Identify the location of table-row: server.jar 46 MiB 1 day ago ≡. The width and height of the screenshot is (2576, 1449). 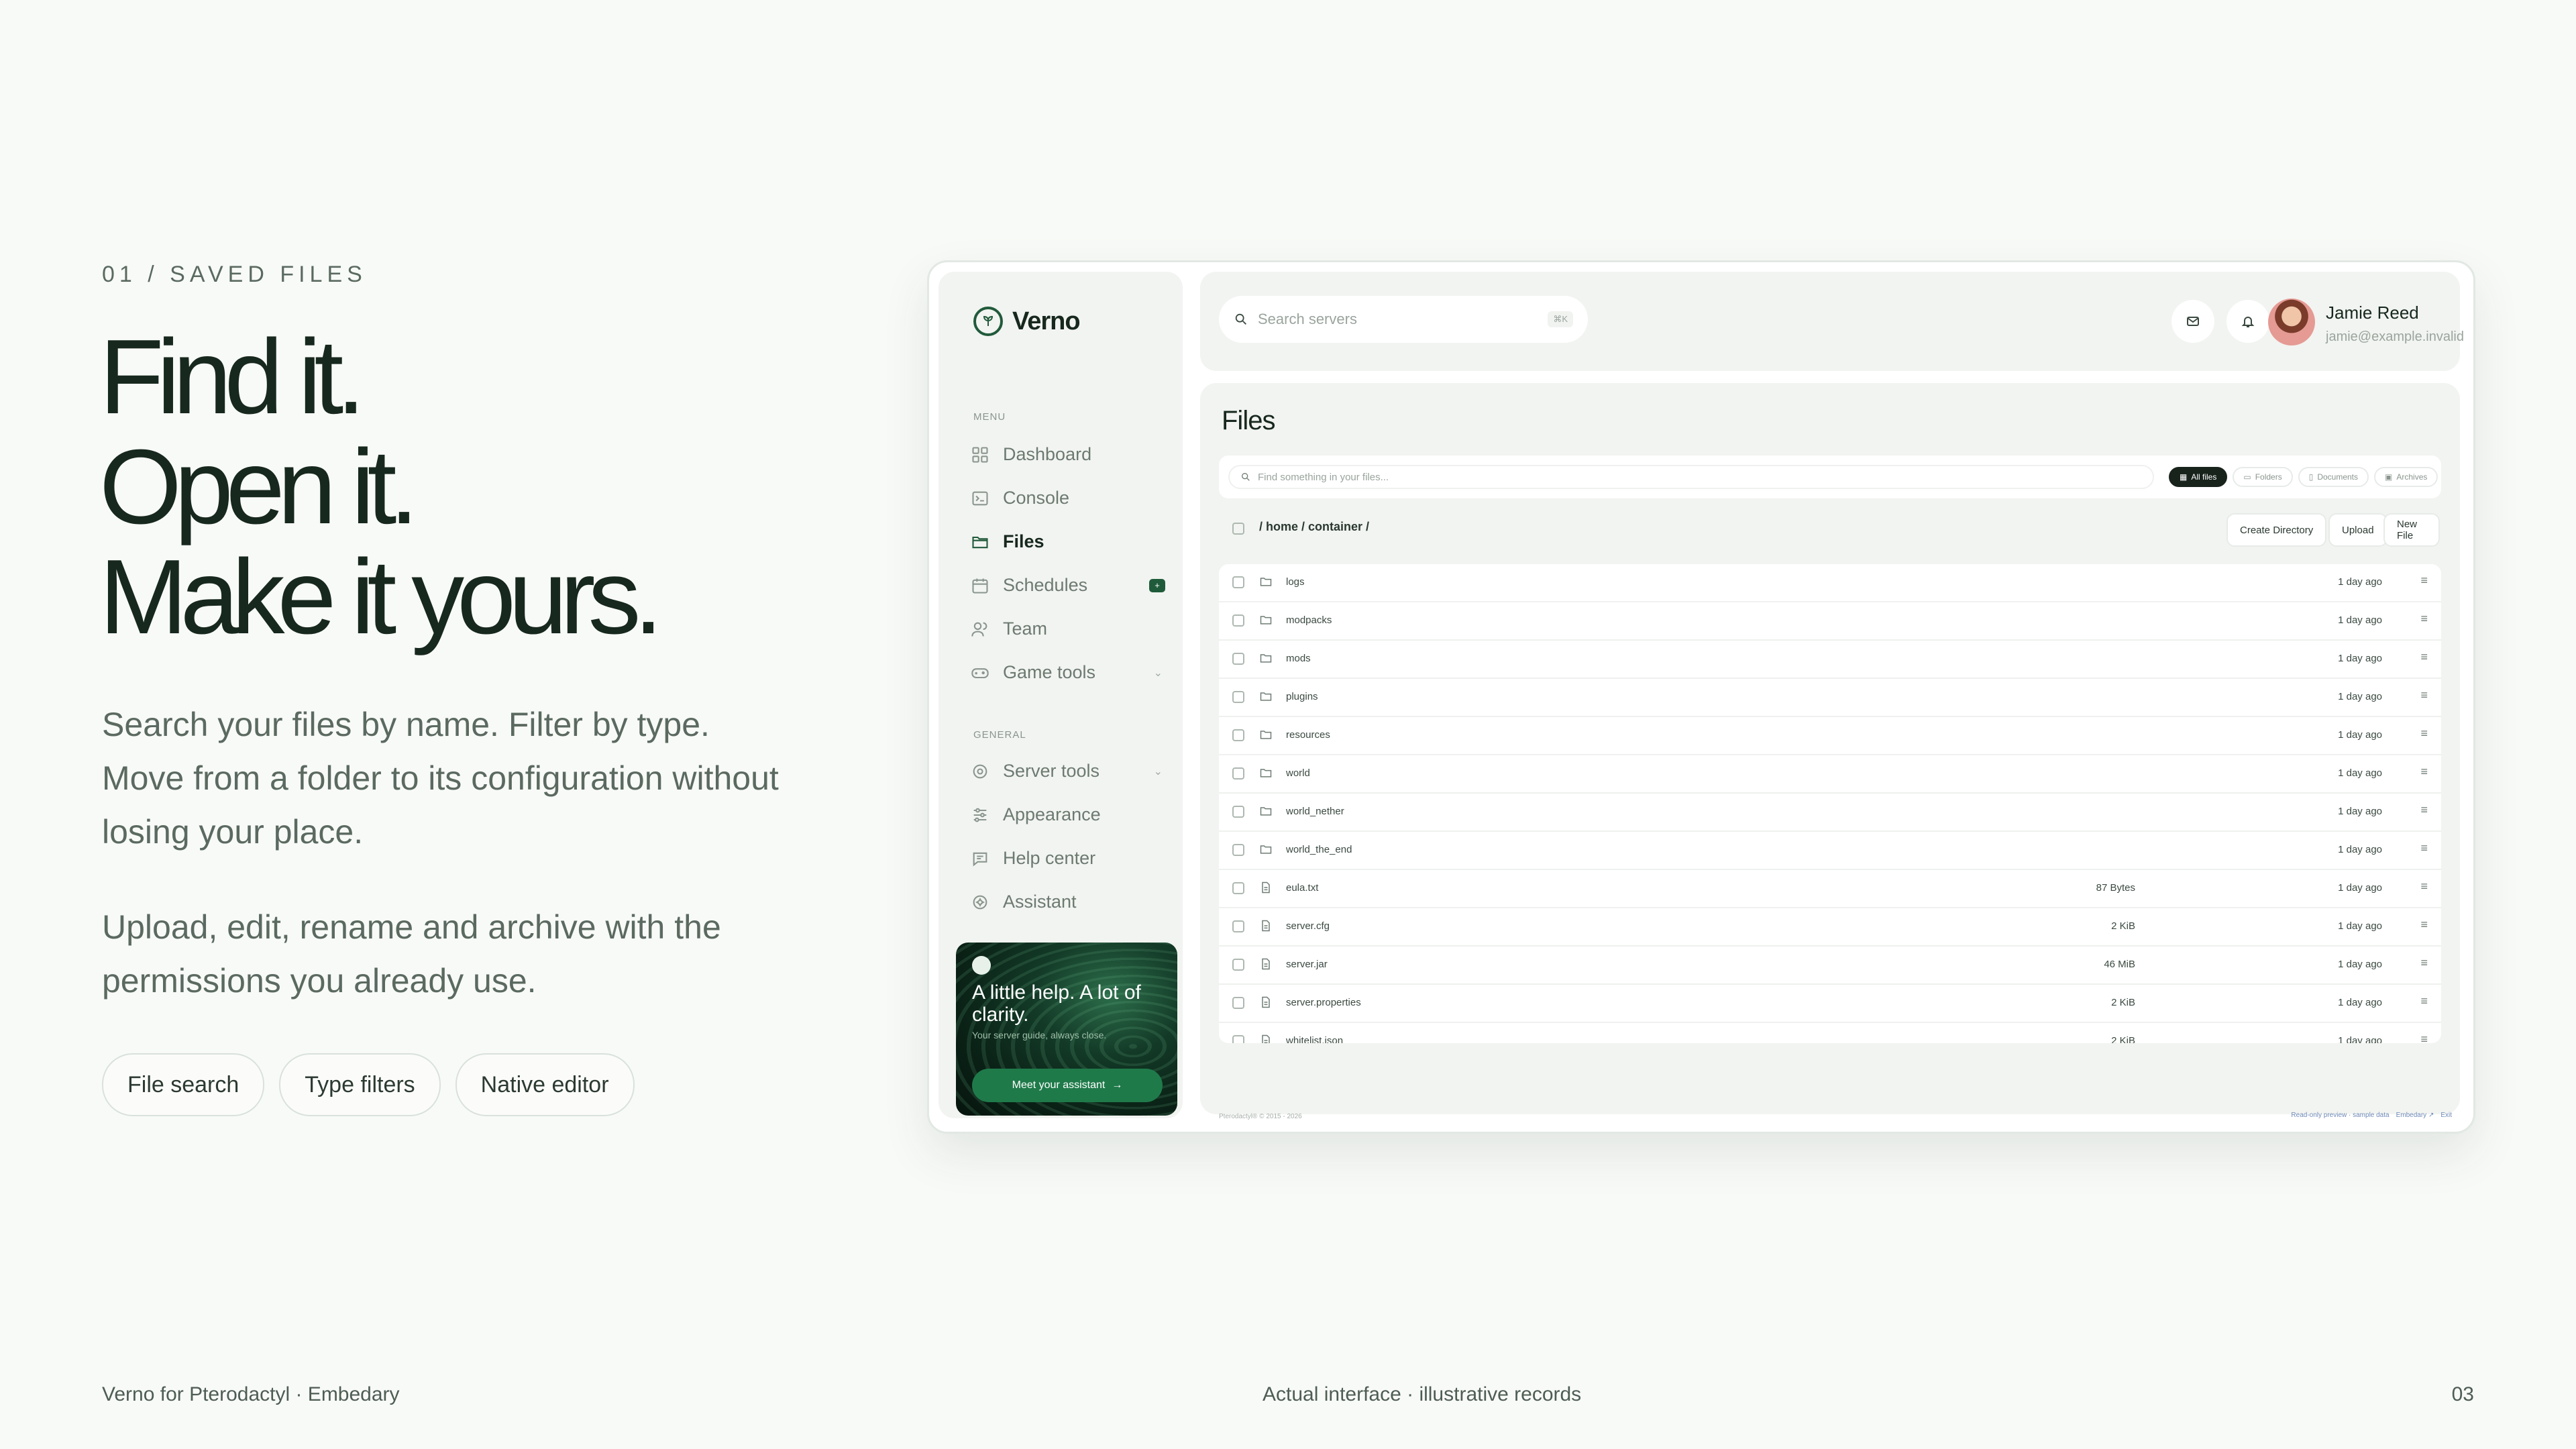
(1830, 966).